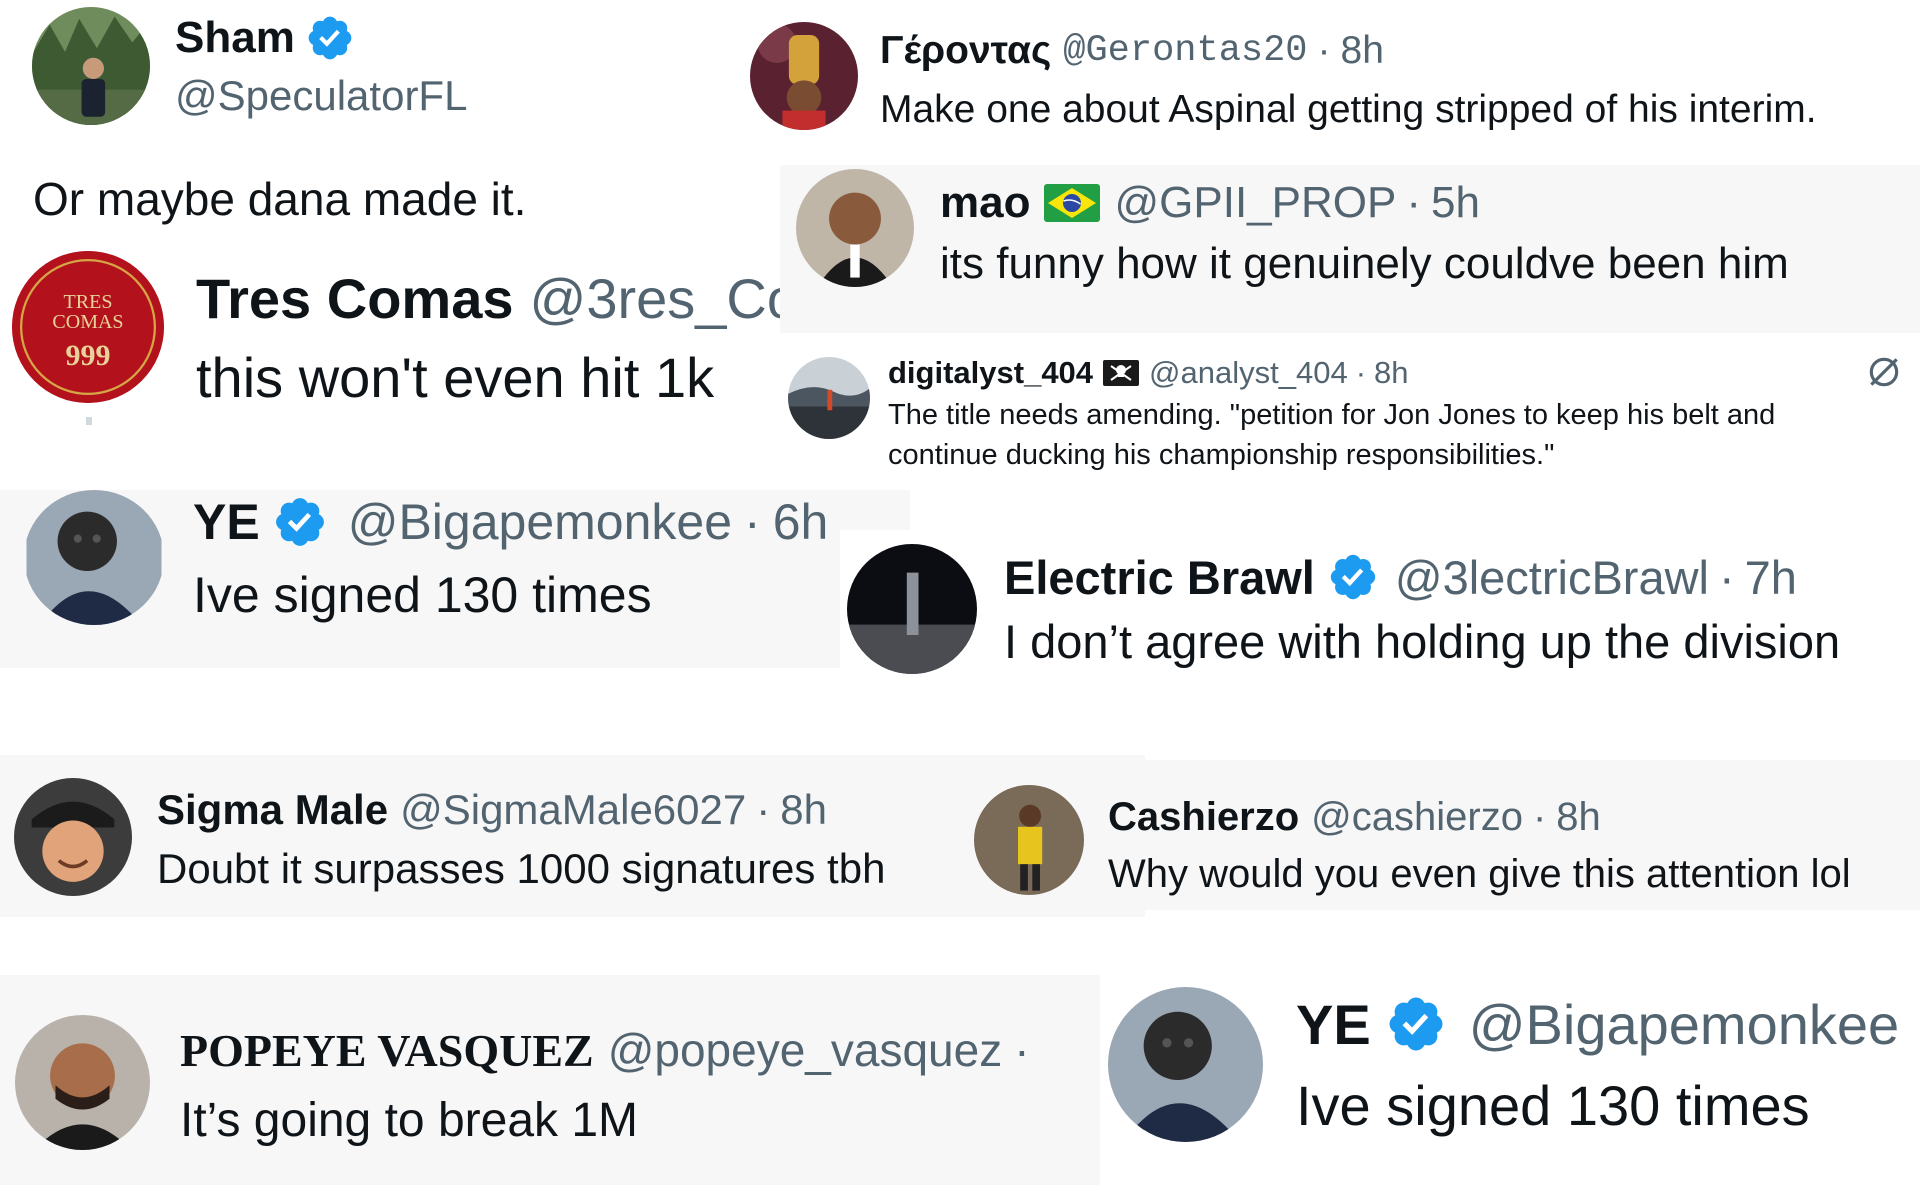 This screenshot has height=1200, width=1920. I want to click on tweet-header: mao @GPII_PROP · 5h, so click(1210, 202).